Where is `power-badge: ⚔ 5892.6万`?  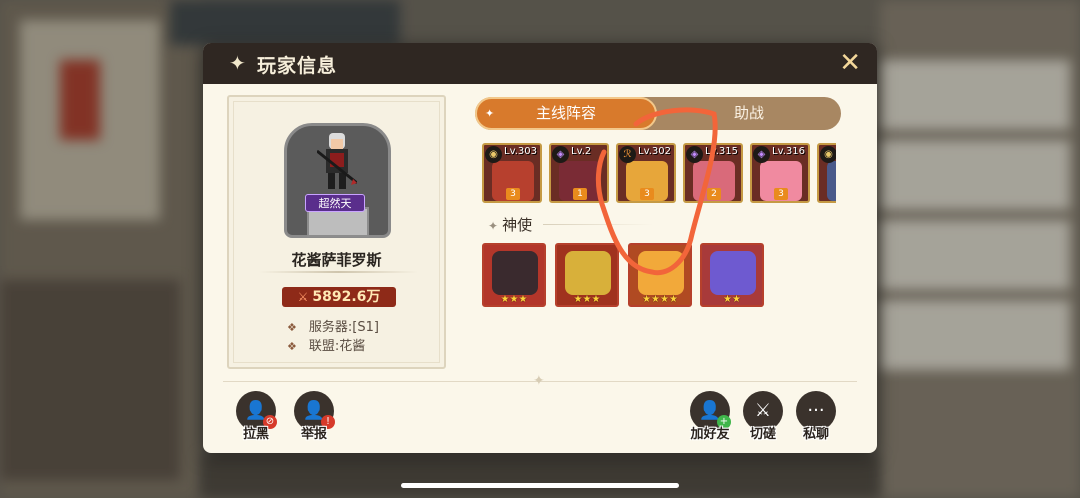 power-badge: ⚔ 5892.6万 is located at coordinates (339, 297).